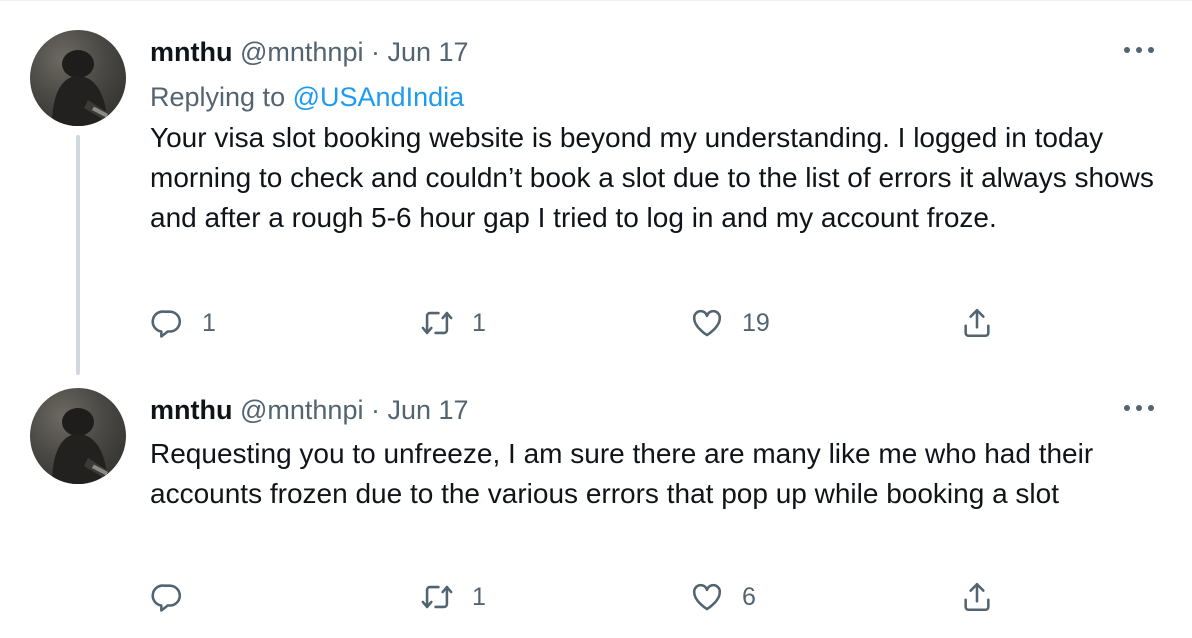 The width and height of the screenshot is (1192, 638). Describe the element at coordinates (600, 597) in the screenshot. I see `tweet-actions: 1 6` at that location.